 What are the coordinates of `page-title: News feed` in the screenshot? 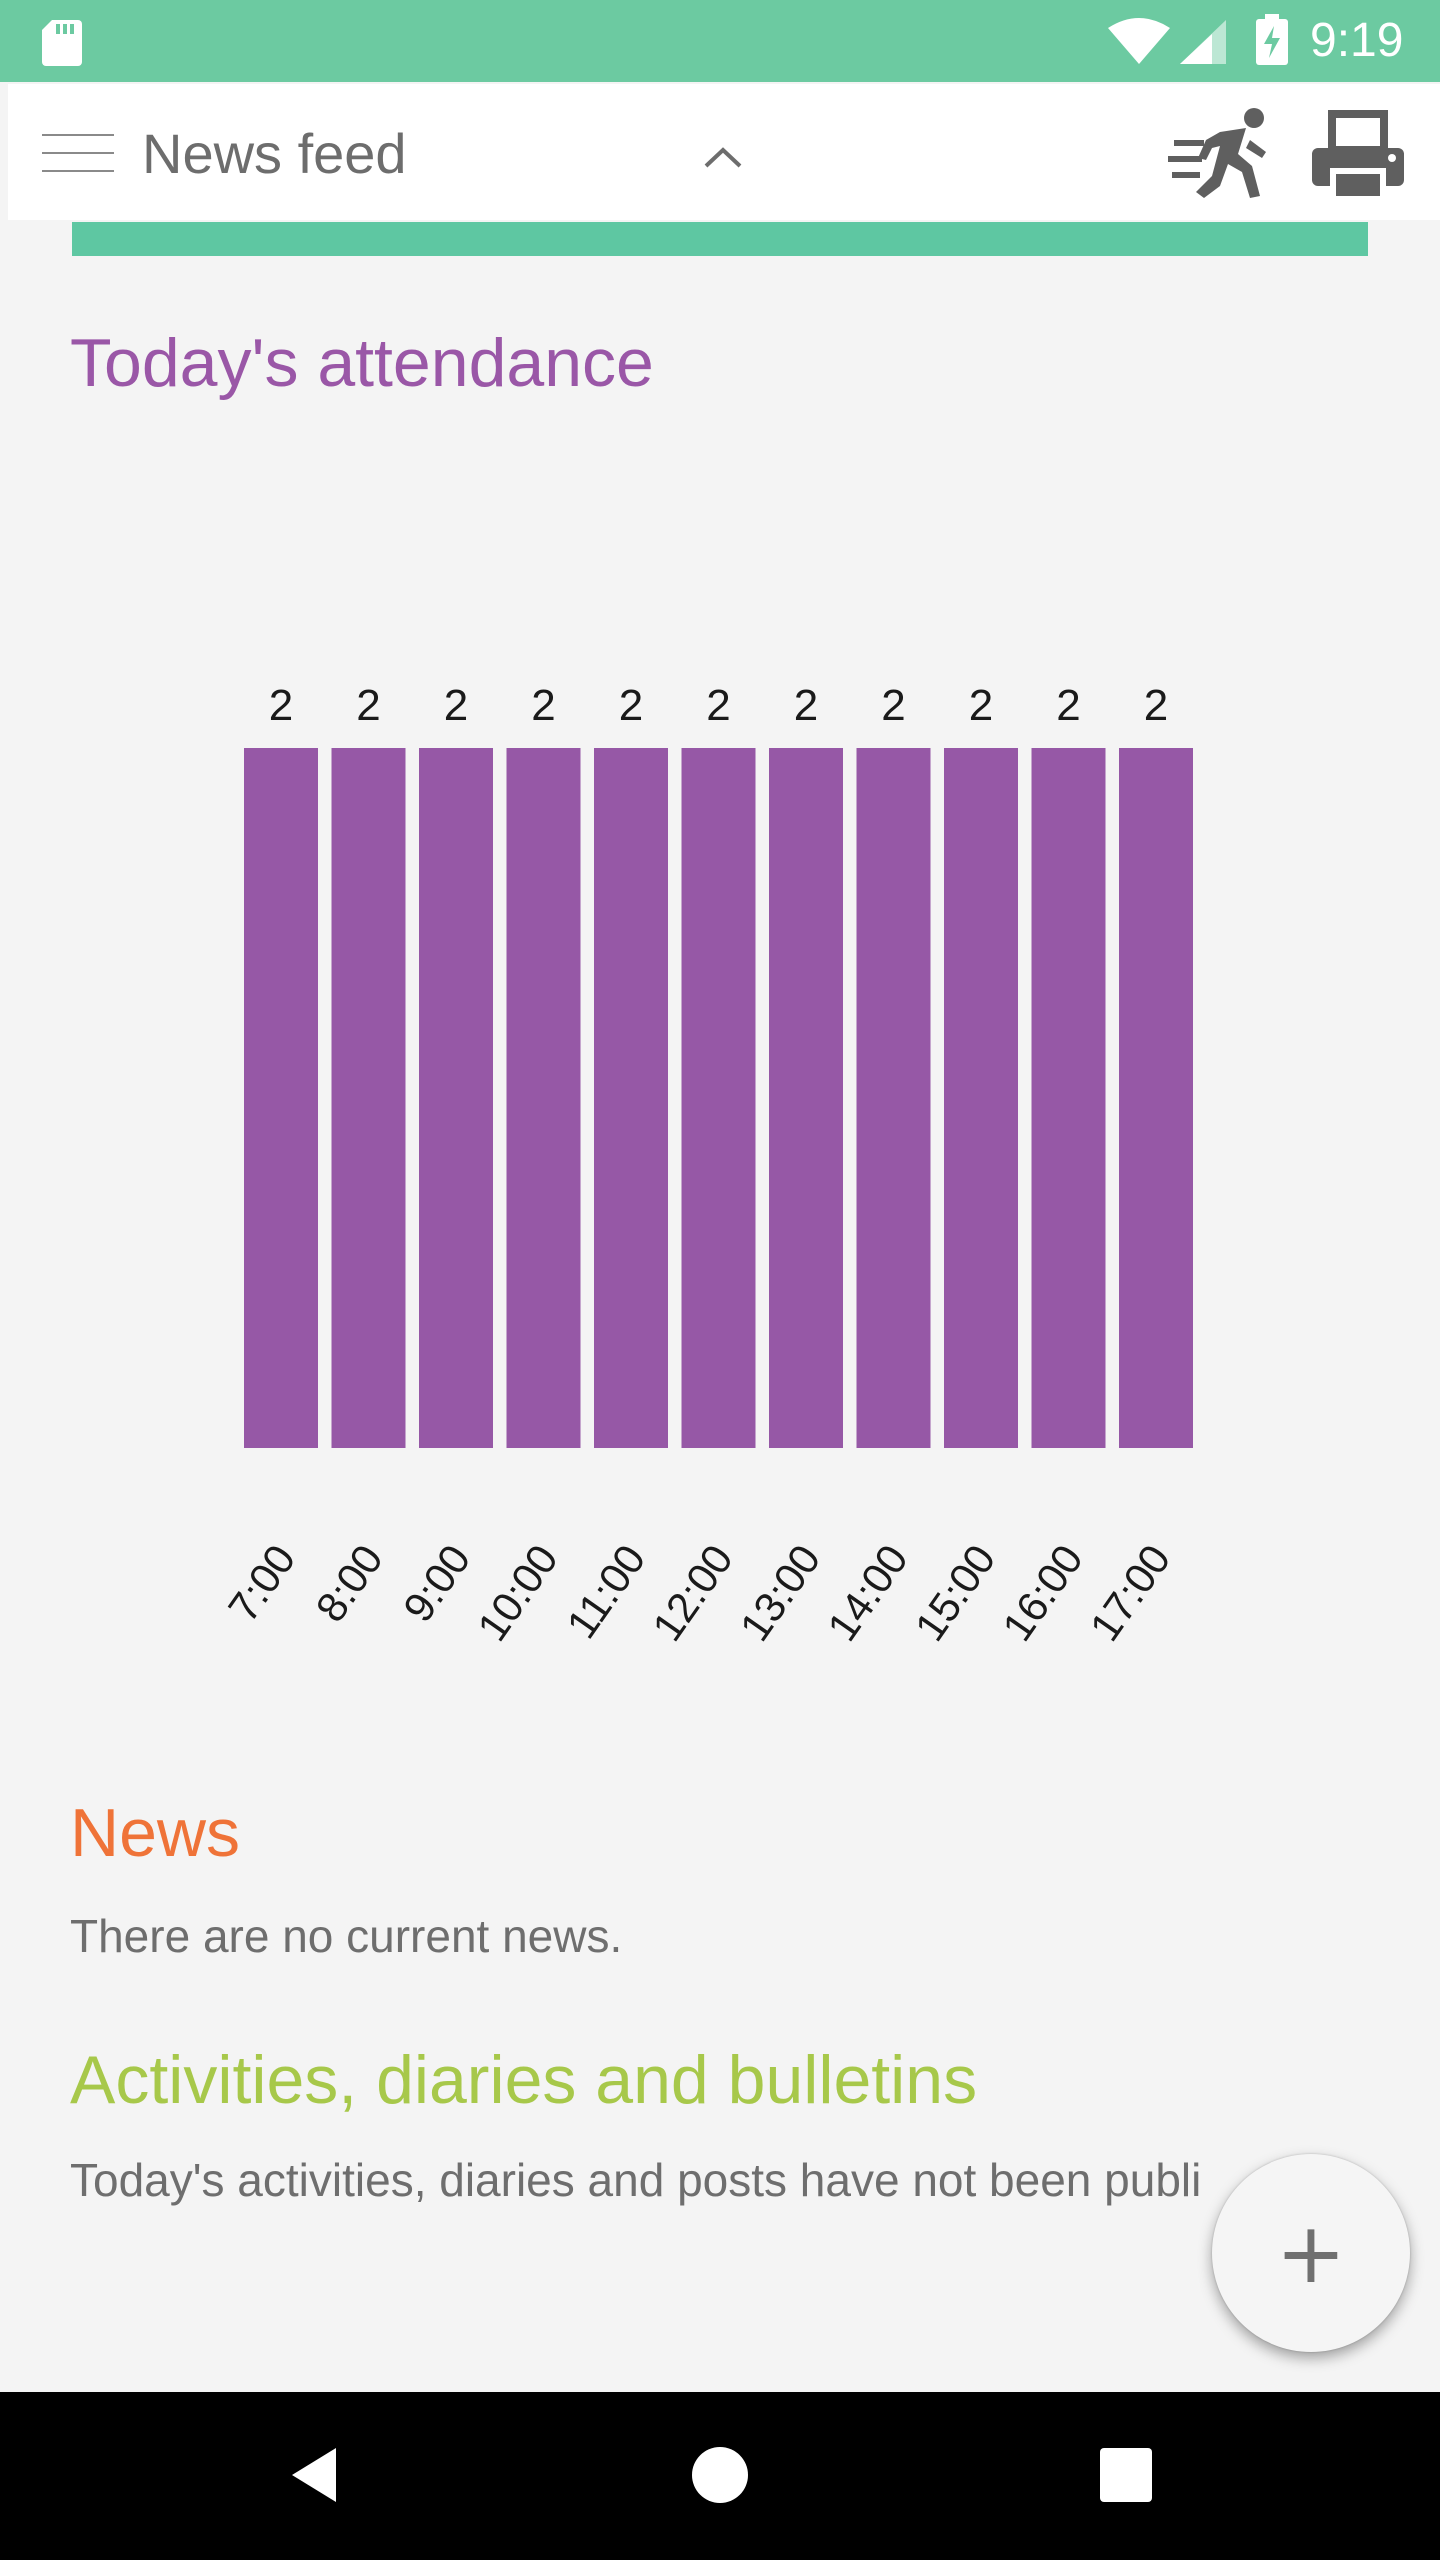 It's located at (274, 154).